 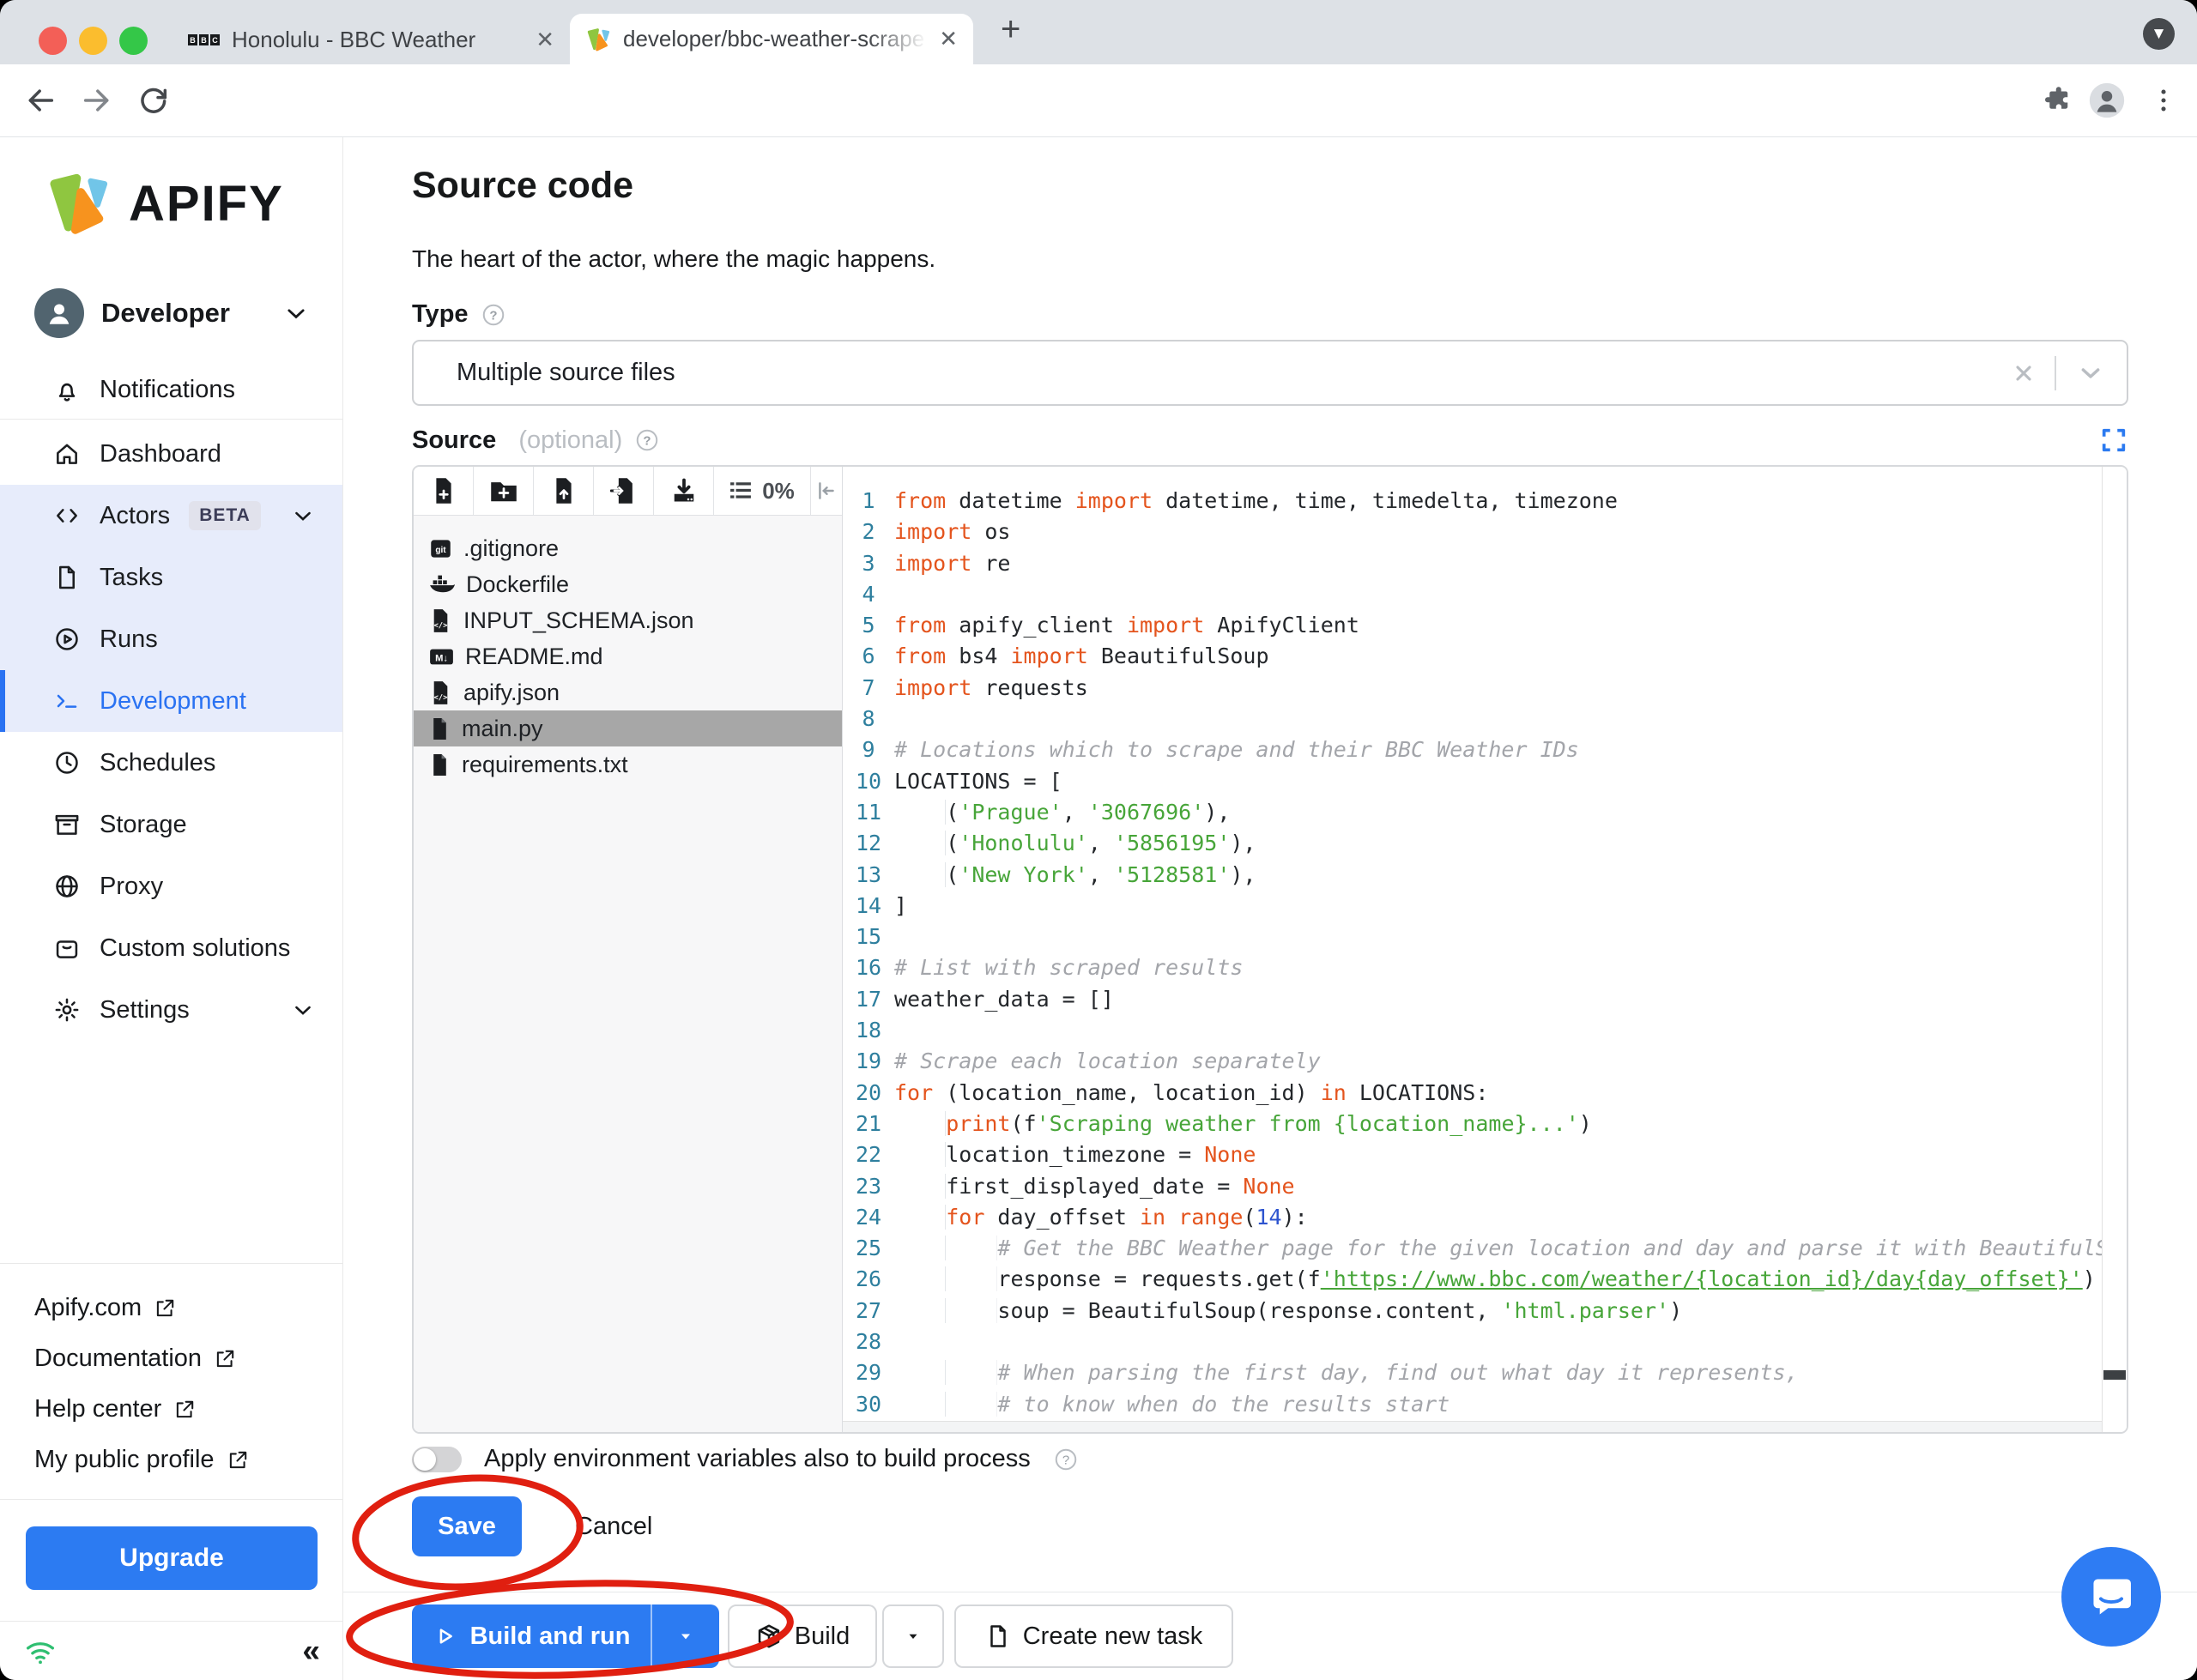 What do you see at coordinates (171, 948) in the screenshot?
I see `sidebar-item-custom-solutions: Custom solutions` at bounding box center [171, 948].